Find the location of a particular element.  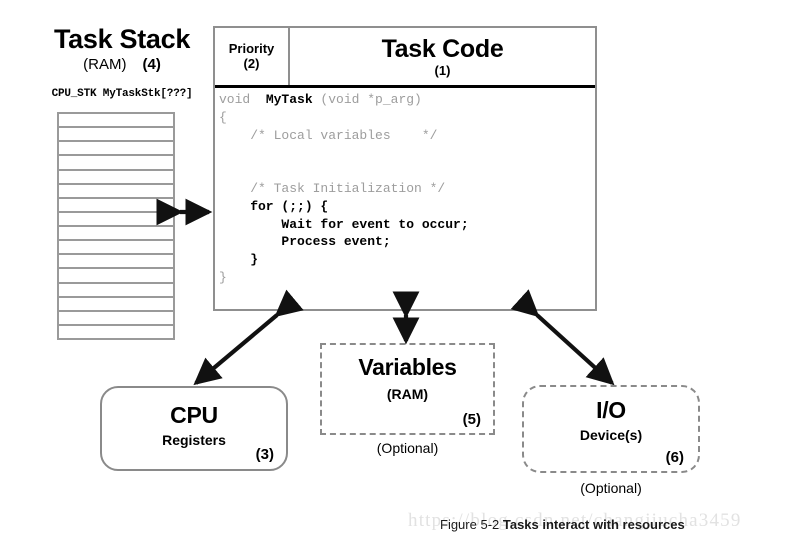

cpu-number: (3) is located at coordinates (264, 454).